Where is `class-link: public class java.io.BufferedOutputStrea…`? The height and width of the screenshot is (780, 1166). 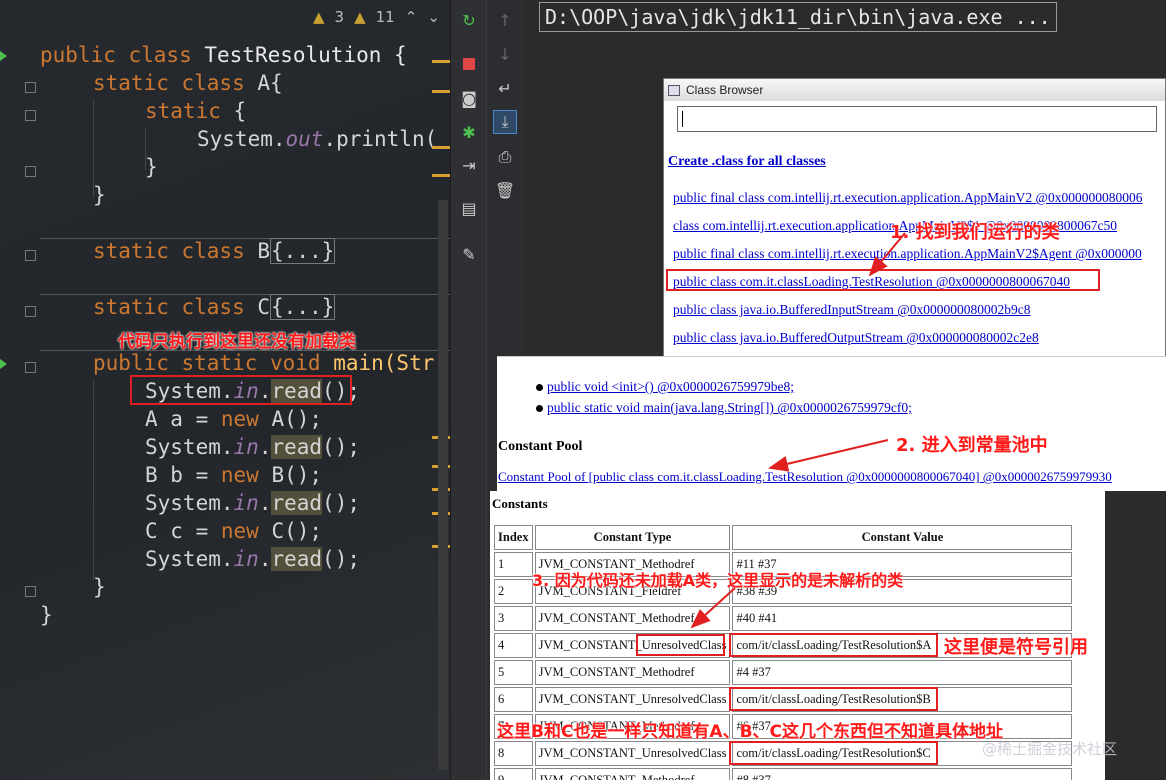
class-link: public class java.io.BufferedOutputStrea… is located at coordinates (856, 338).